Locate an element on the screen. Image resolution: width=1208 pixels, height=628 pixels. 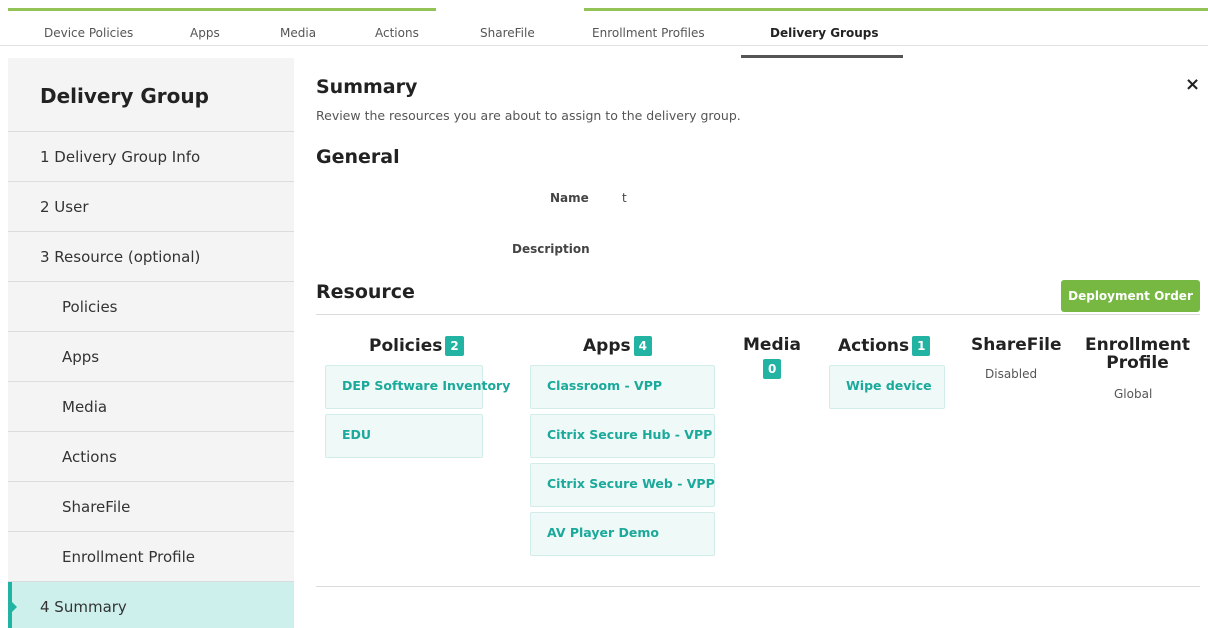
tab-actions: Actions is located at coordinates (397, 33).